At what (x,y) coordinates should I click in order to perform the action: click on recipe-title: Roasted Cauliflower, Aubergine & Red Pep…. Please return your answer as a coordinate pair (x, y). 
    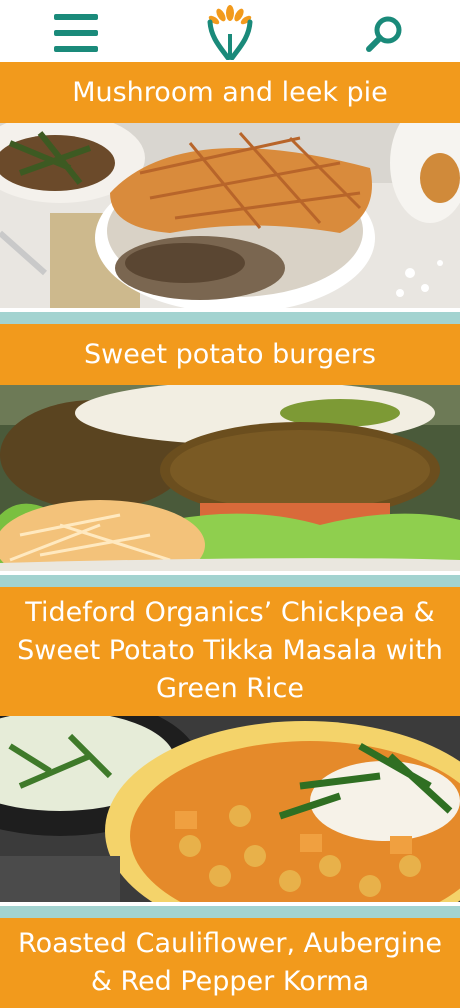
    Looking at the image, I should click on (230, 963).